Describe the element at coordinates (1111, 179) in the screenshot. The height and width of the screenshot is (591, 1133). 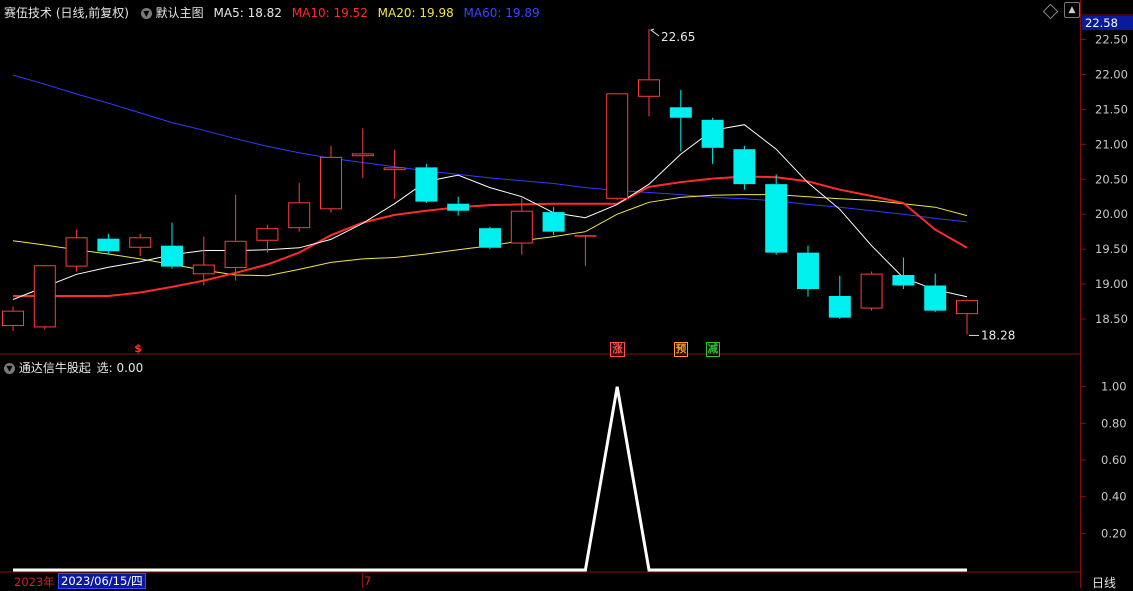
I see `price-tick-label: 20.50` at that location.